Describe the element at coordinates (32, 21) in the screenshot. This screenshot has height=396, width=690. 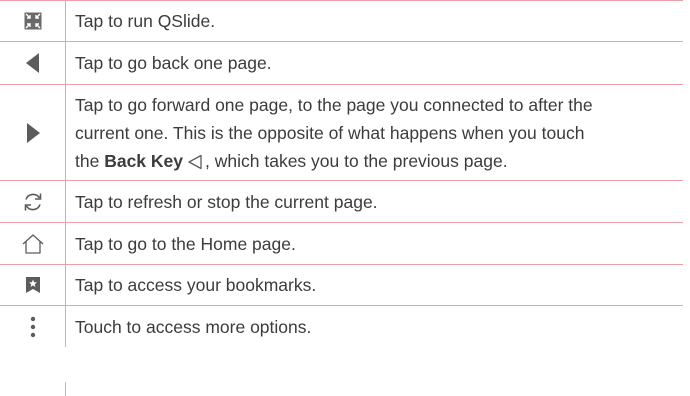
I see `qslide-icon` at that location.